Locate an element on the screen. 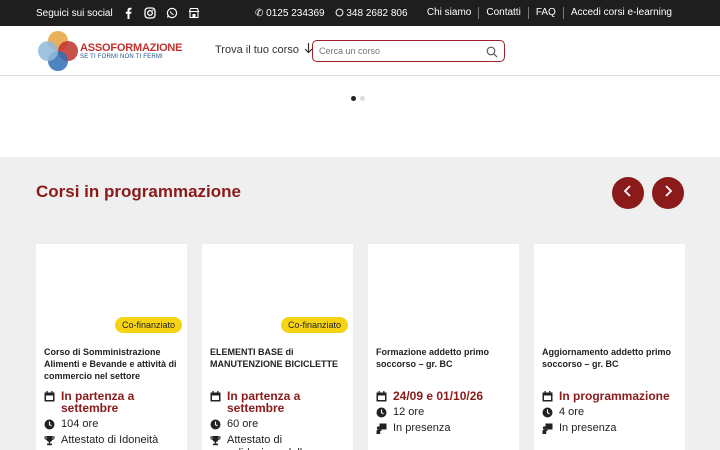 The height and width of the screenshot is (450, 720). whatsapp-icon is located at coordinates (172, 13).